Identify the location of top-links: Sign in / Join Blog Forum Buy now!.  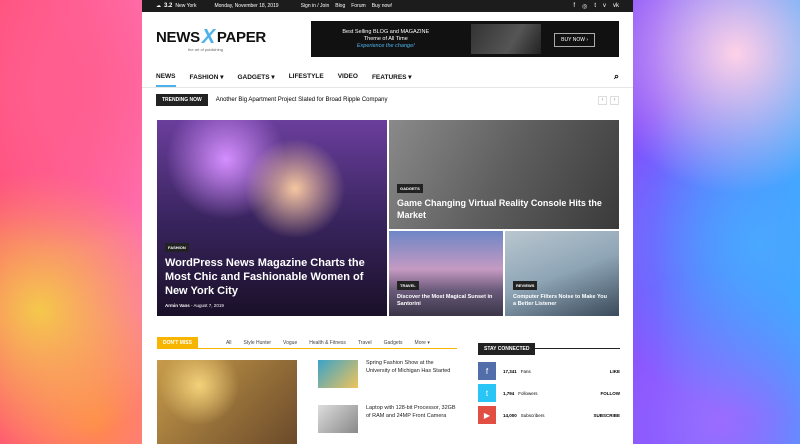
(347, 6).